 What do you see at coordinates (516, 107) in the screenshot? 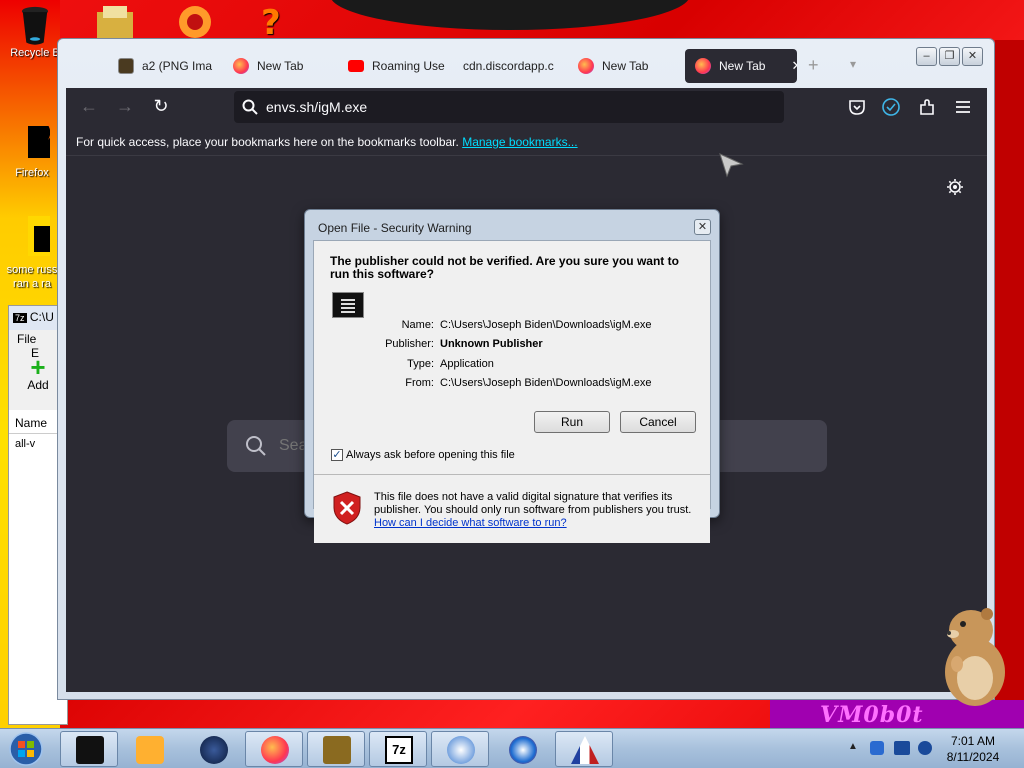
I see `url-input` at bounding box center [516, 107].